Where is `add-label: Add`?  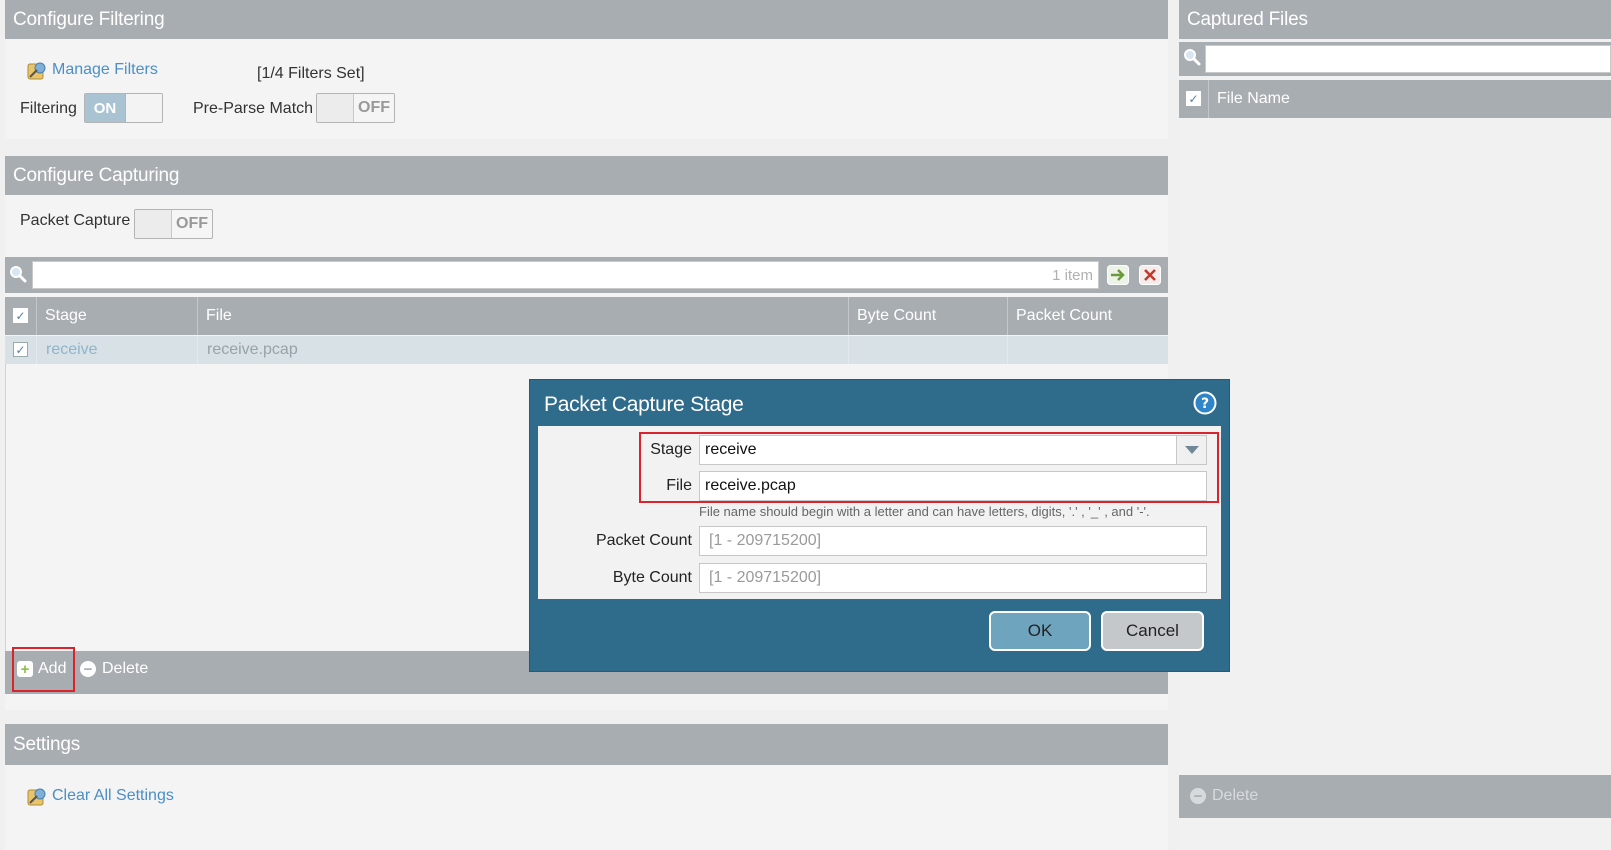
add-label: Add is located at coordinates (52, 668).